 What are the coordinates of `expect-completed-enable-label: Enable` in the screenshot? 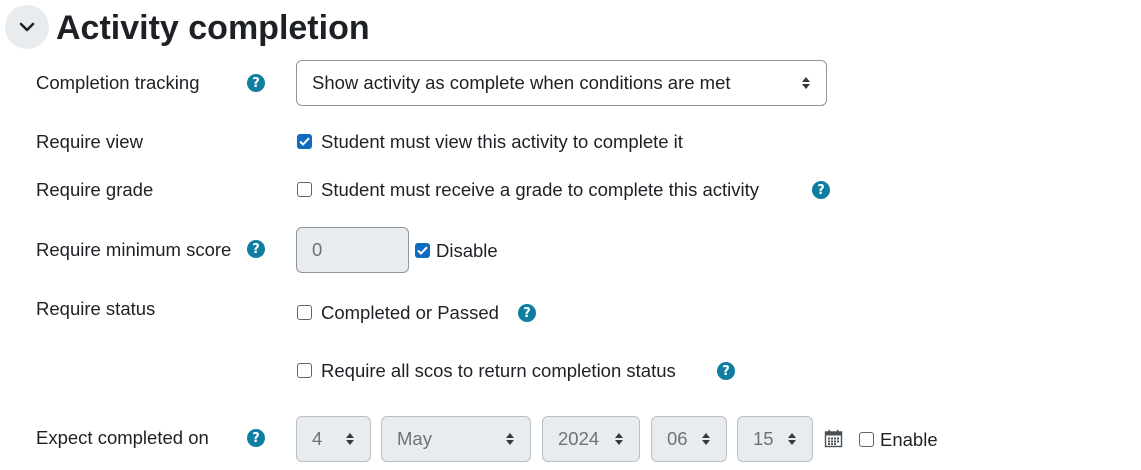 It's located at (909, 440).